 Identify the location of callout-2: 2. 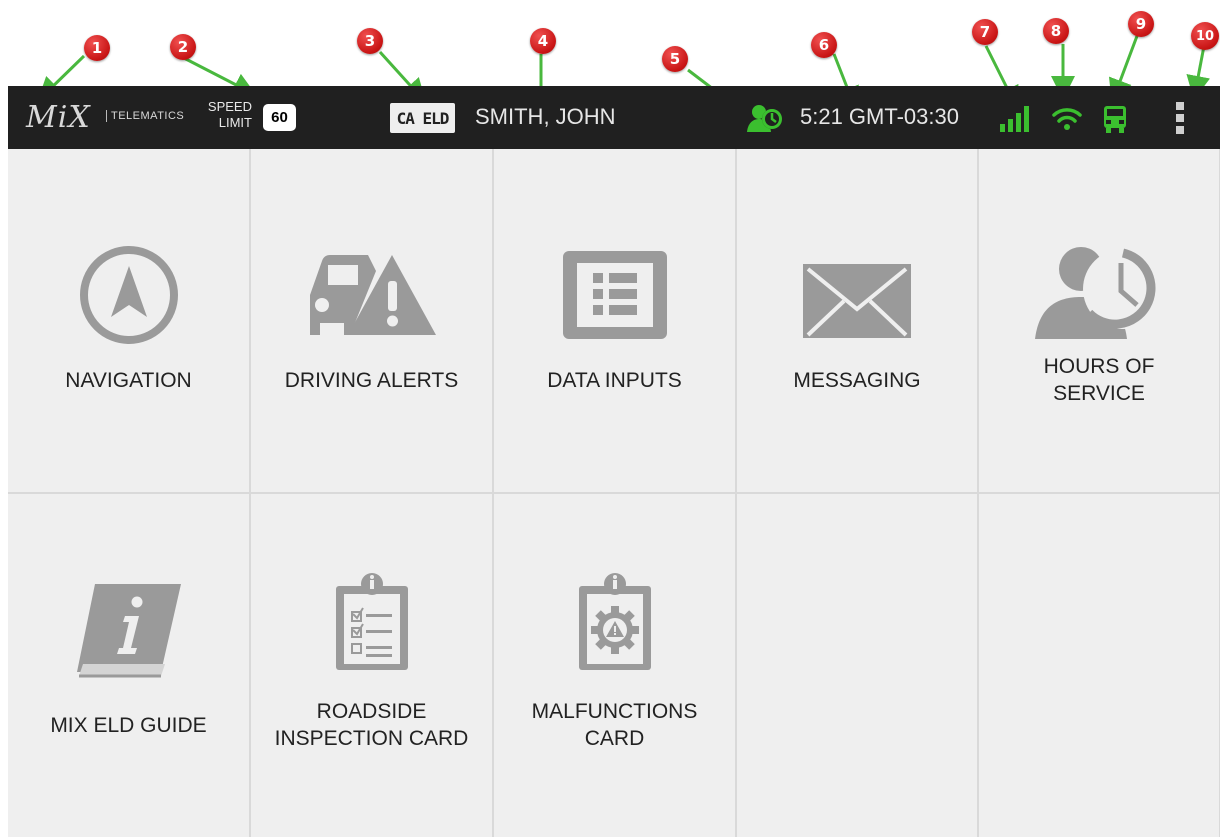
(183, 47).